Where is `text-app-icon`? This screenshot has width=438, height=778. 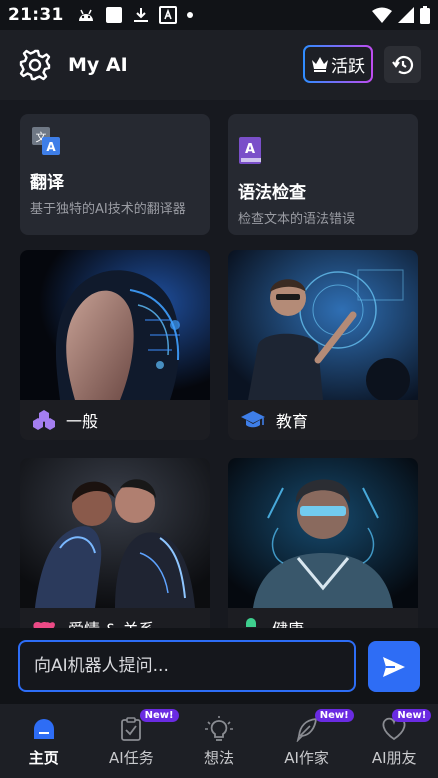
text-app-icon is located at coordinates (167, 15).